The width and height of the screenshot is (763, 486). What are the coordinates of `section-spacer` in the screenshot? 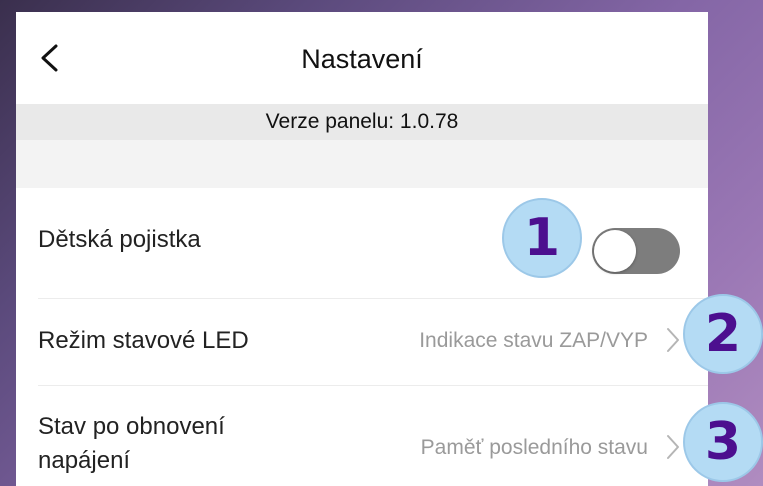 It's located at (362, 164).